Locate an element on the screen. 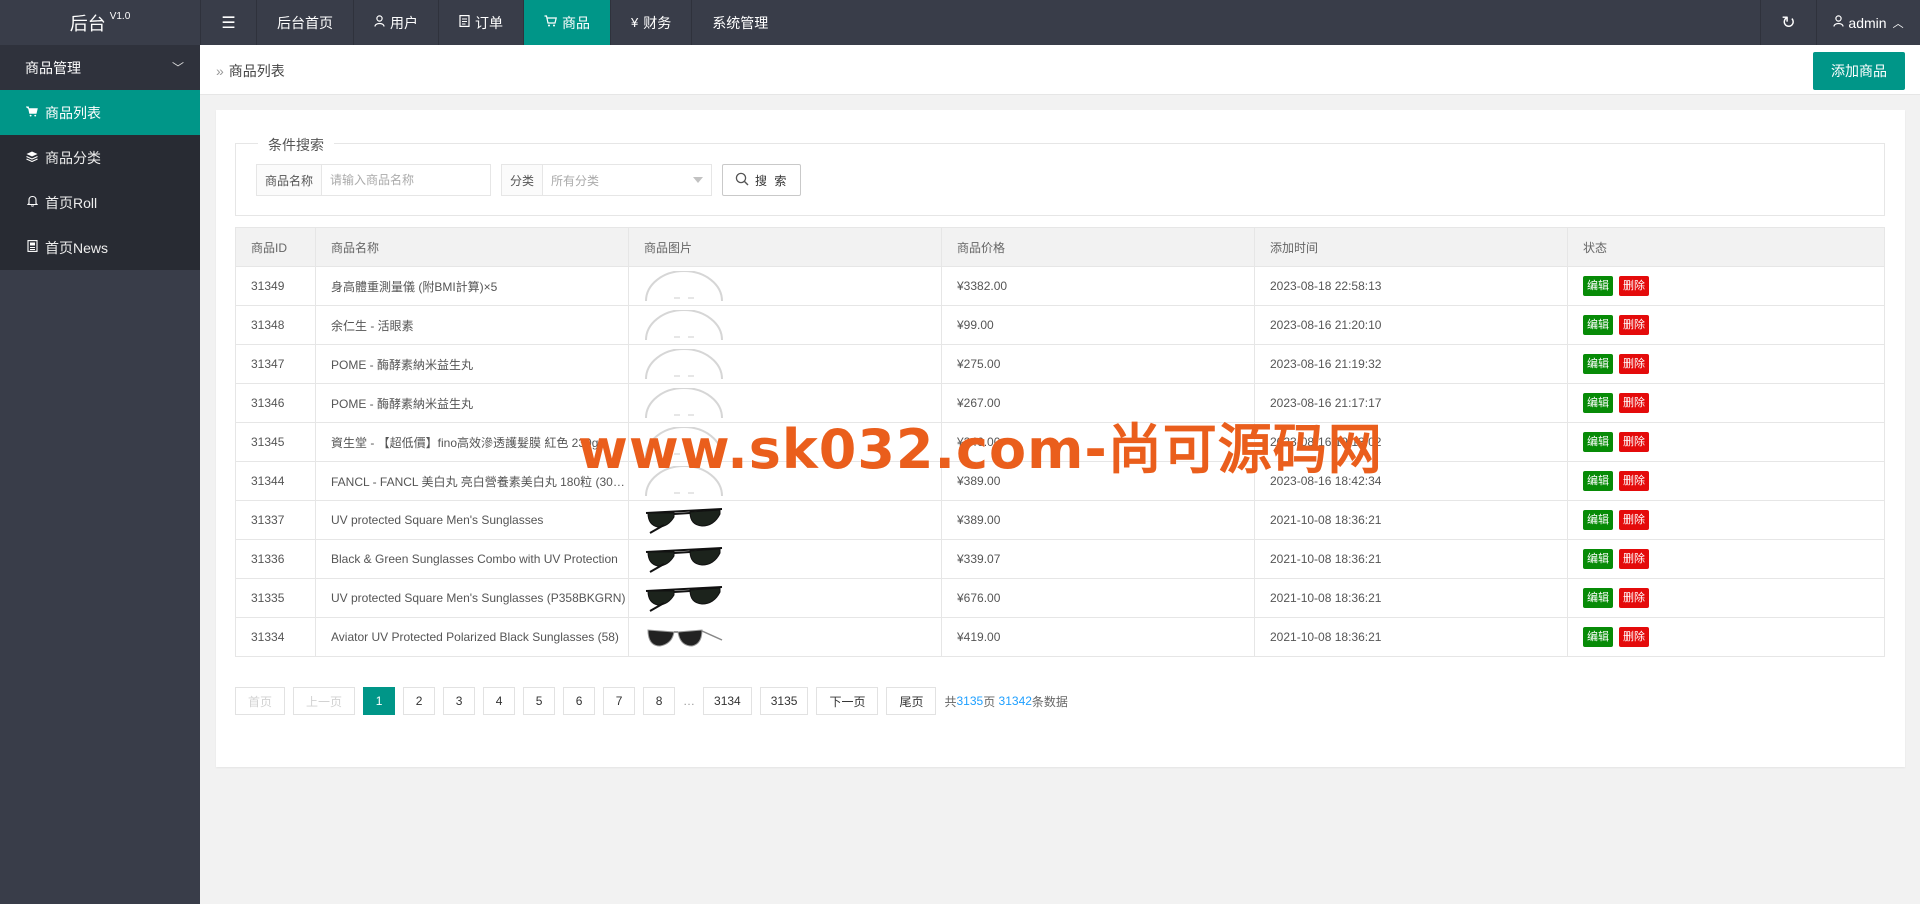 The height and width of the screenshot is (904, 1920). nav-item-finance: ¥ 财务 is located at coordinates (650, 22).